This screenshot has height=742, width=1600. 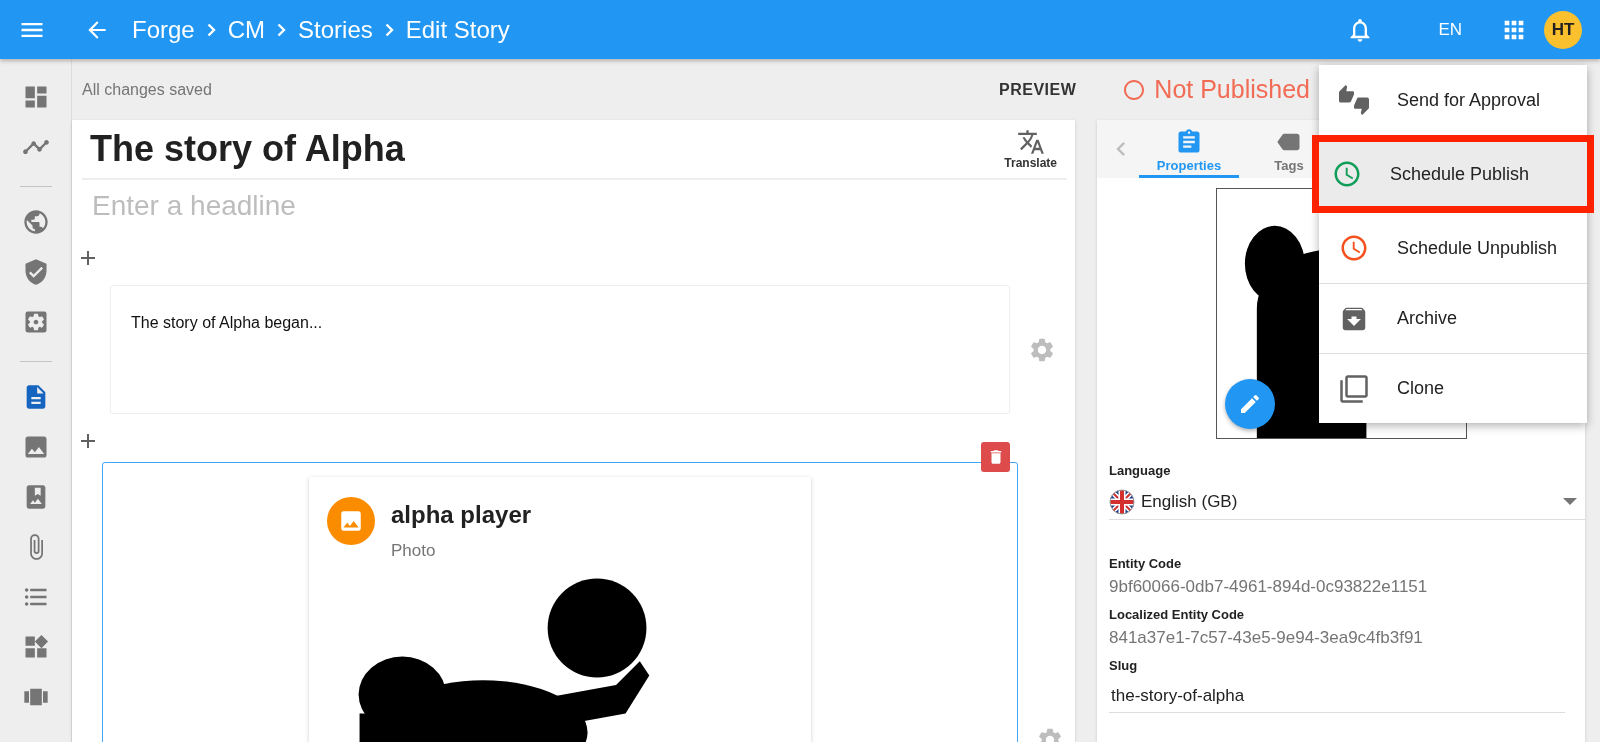 What do you see at coordinates (1453, 174) in the screenshot?
I see `menu-item: Schedule Publish` at bounding box center [1453, 174].